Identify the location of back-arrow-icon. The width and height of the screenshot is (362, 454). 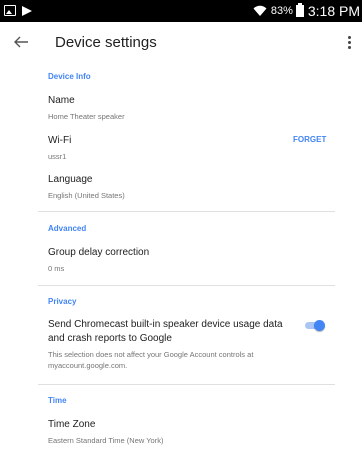
(21, 42).